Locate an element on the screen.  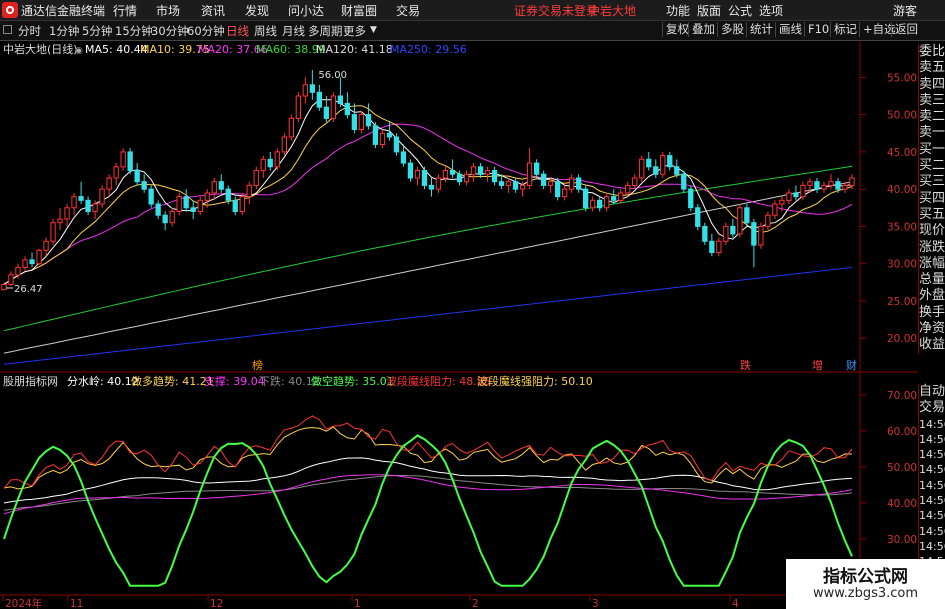
menu-item-assistant: 问小达 is located at coordinates (306, 10).